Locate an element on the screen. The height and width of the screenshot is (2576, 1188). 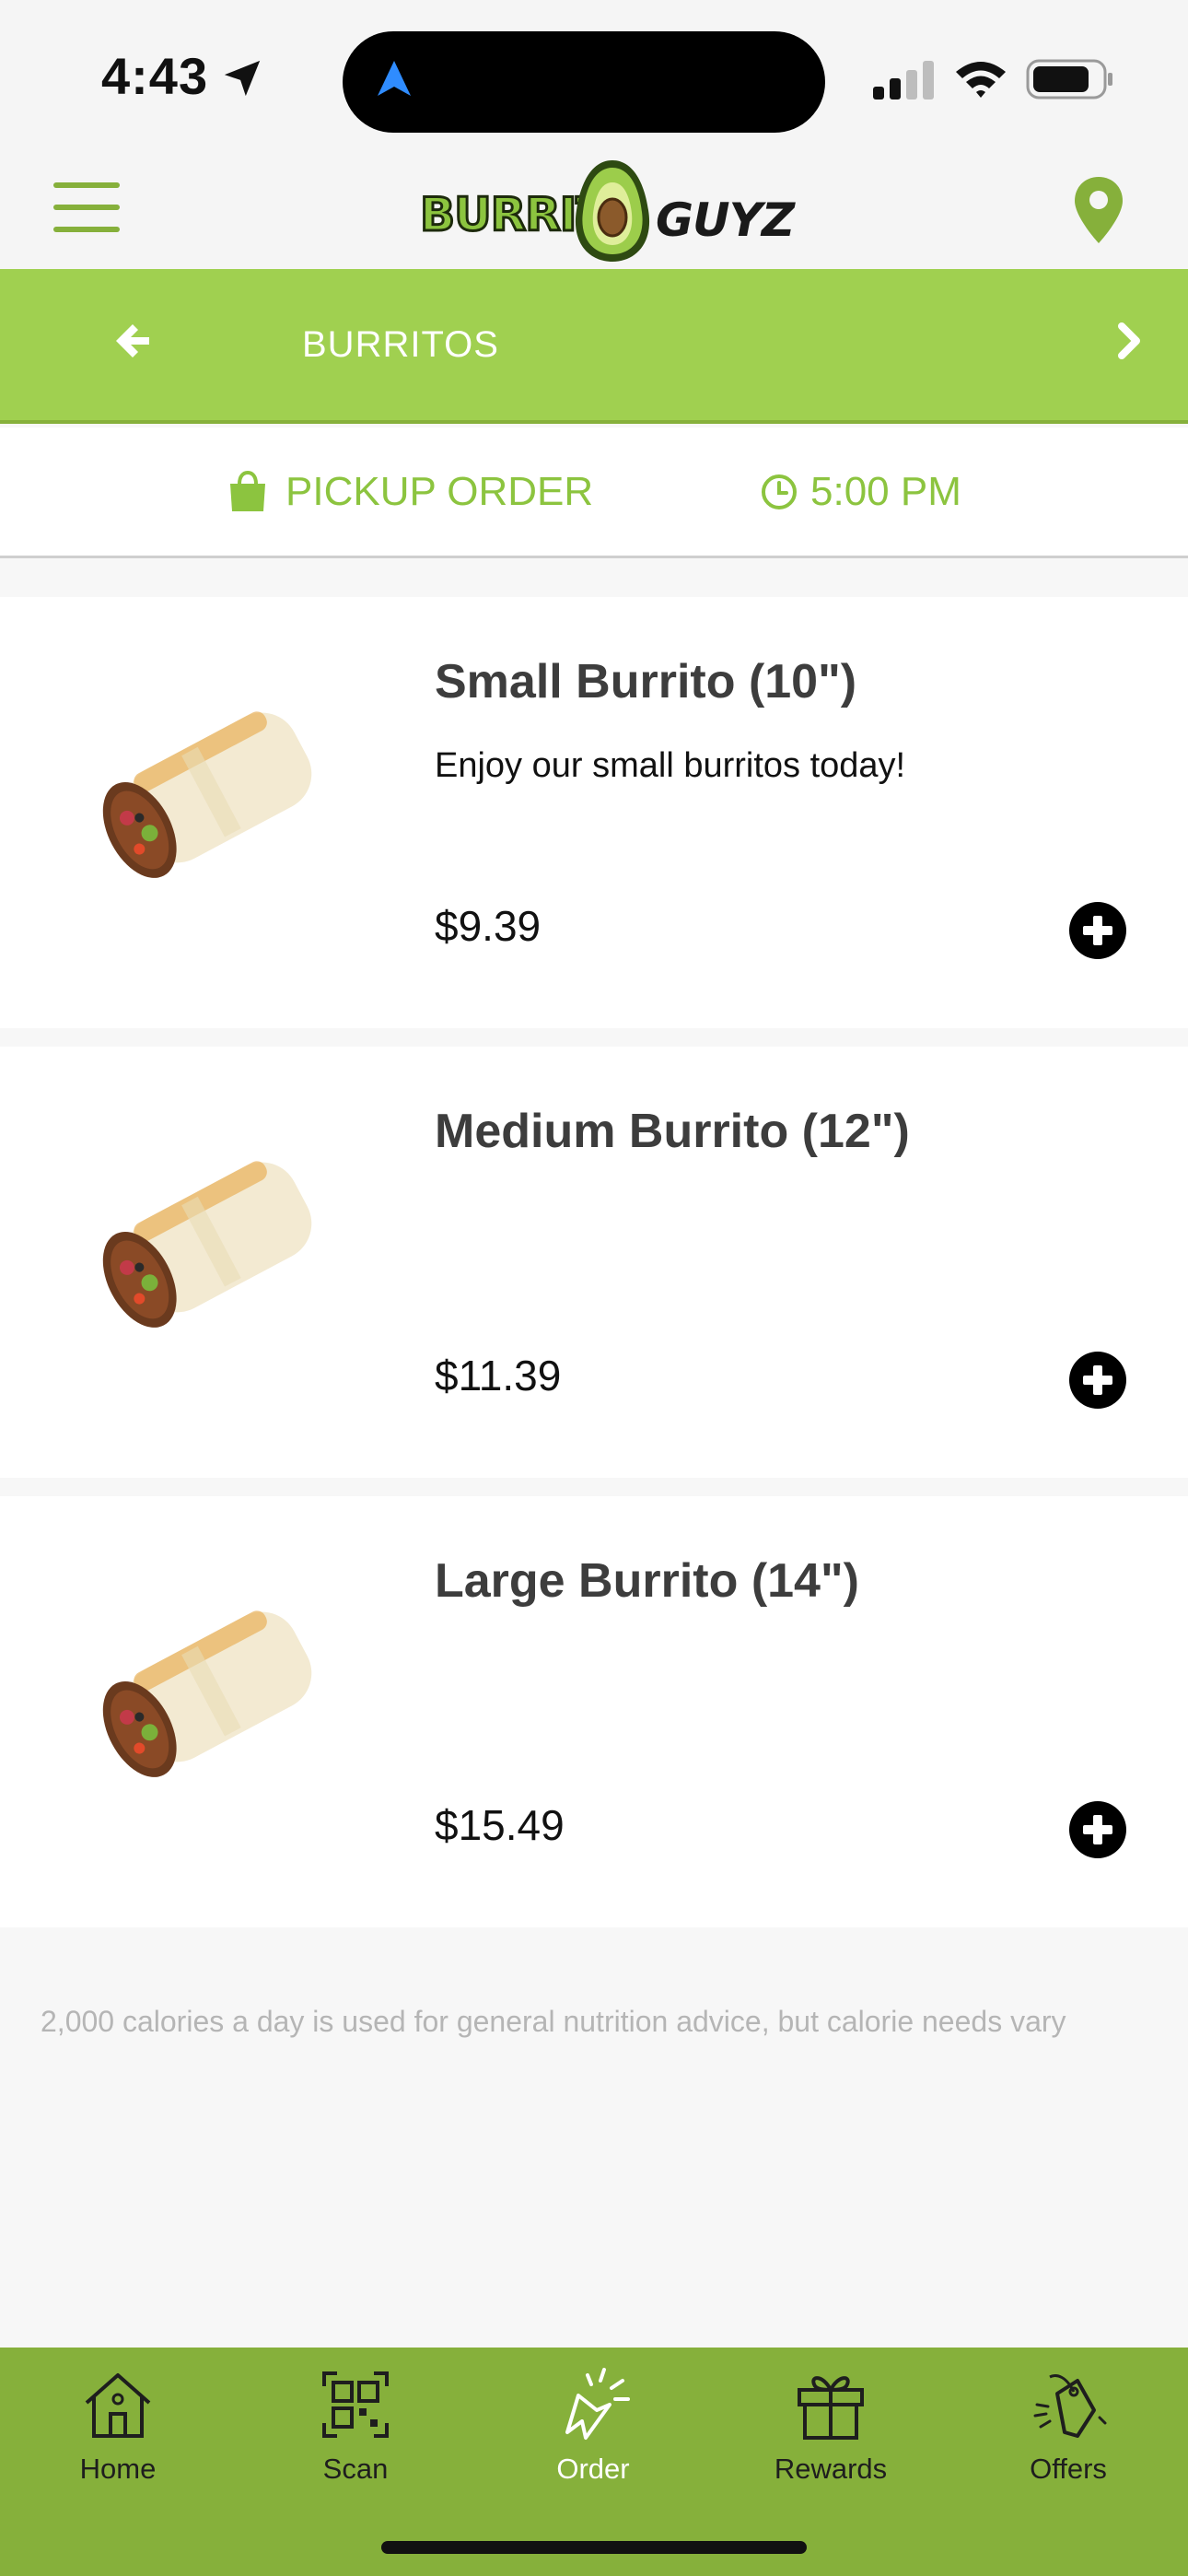
signal-icon is located at coordinates (903, 80).